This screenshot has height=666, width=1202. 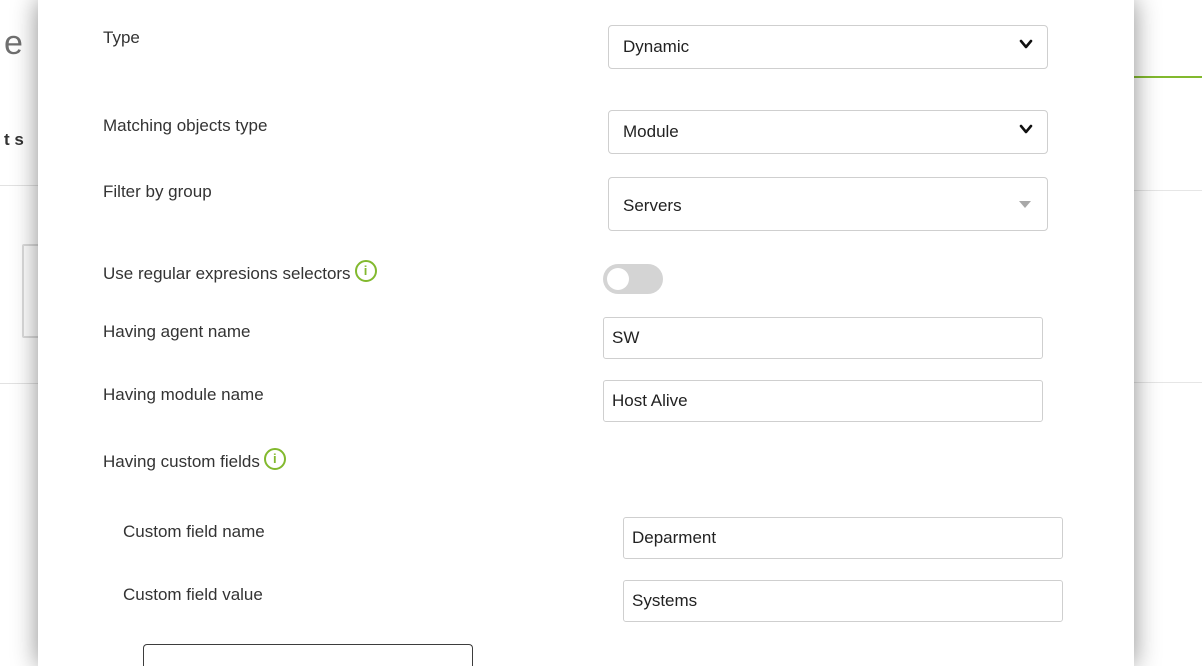 I want to click on background-panel, so click(x=30, y=291).